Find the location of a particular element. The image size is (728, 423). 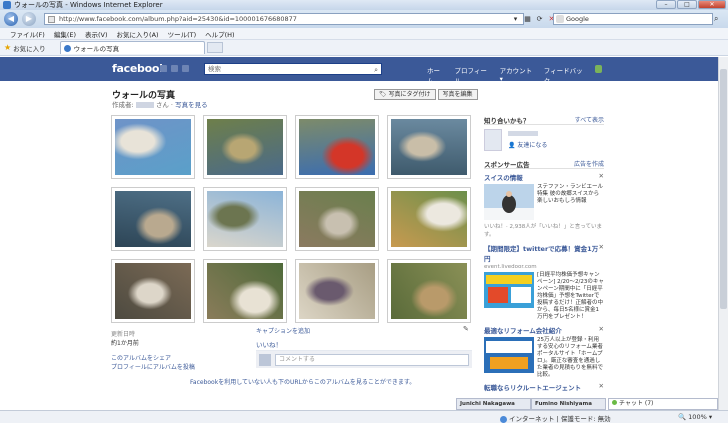

ad-title: スイスの情報 ✕ is located at coordinates (544, 177).